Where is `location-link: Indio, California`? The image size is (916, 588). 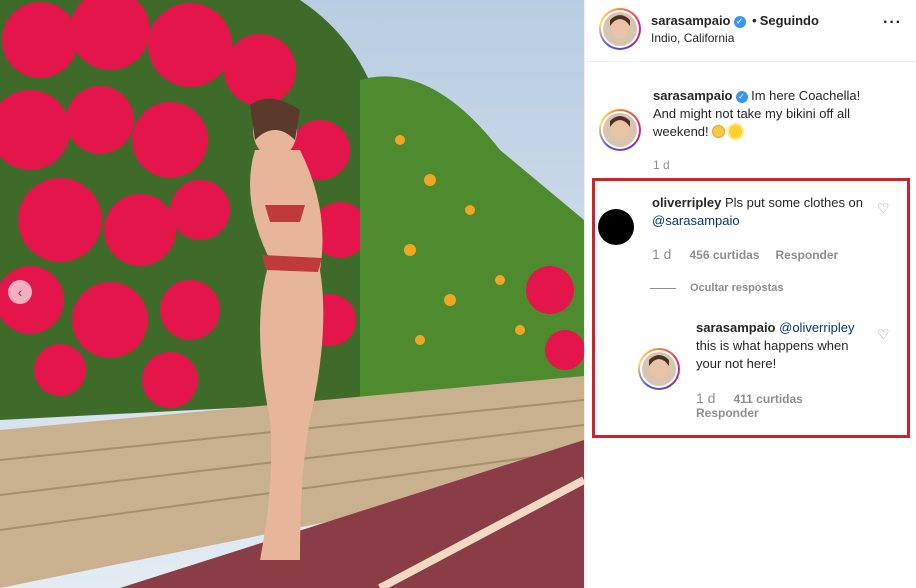
location-link: Indio, California is located at coordinates (692, 38).